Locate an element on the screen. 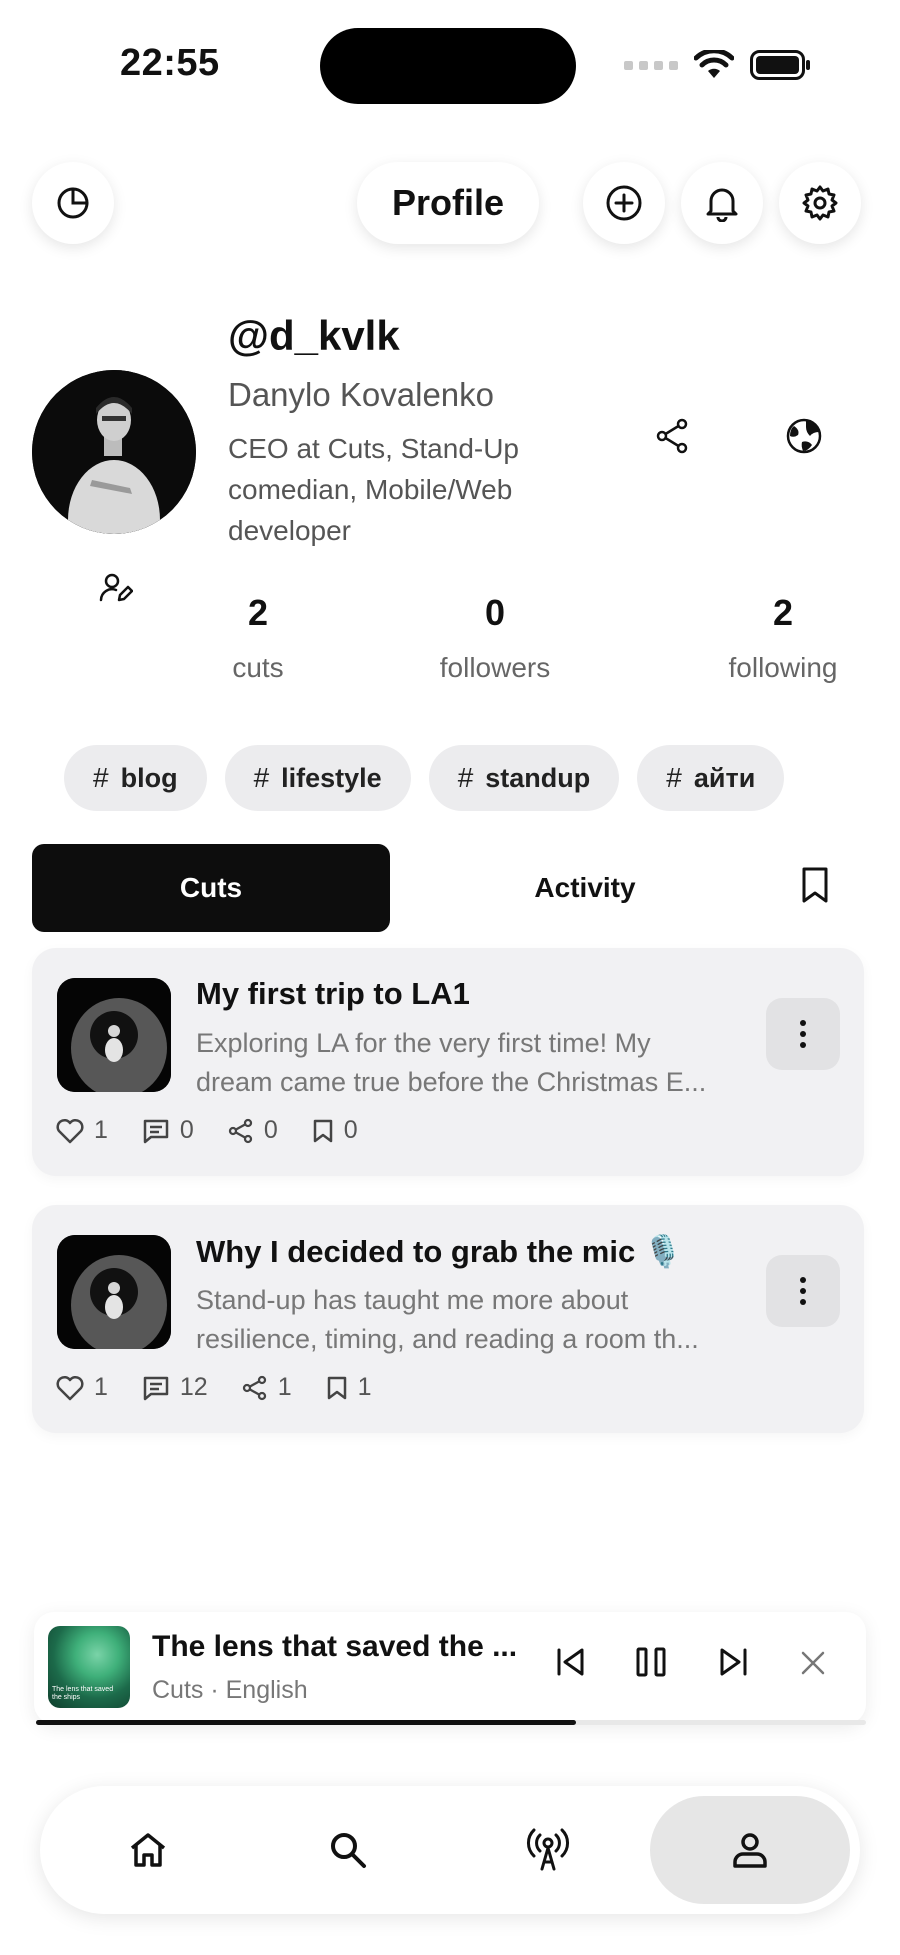 The height and width of the screenshot is (1955, 900). tag-blog: # blog is located at coordinates (135, 778).